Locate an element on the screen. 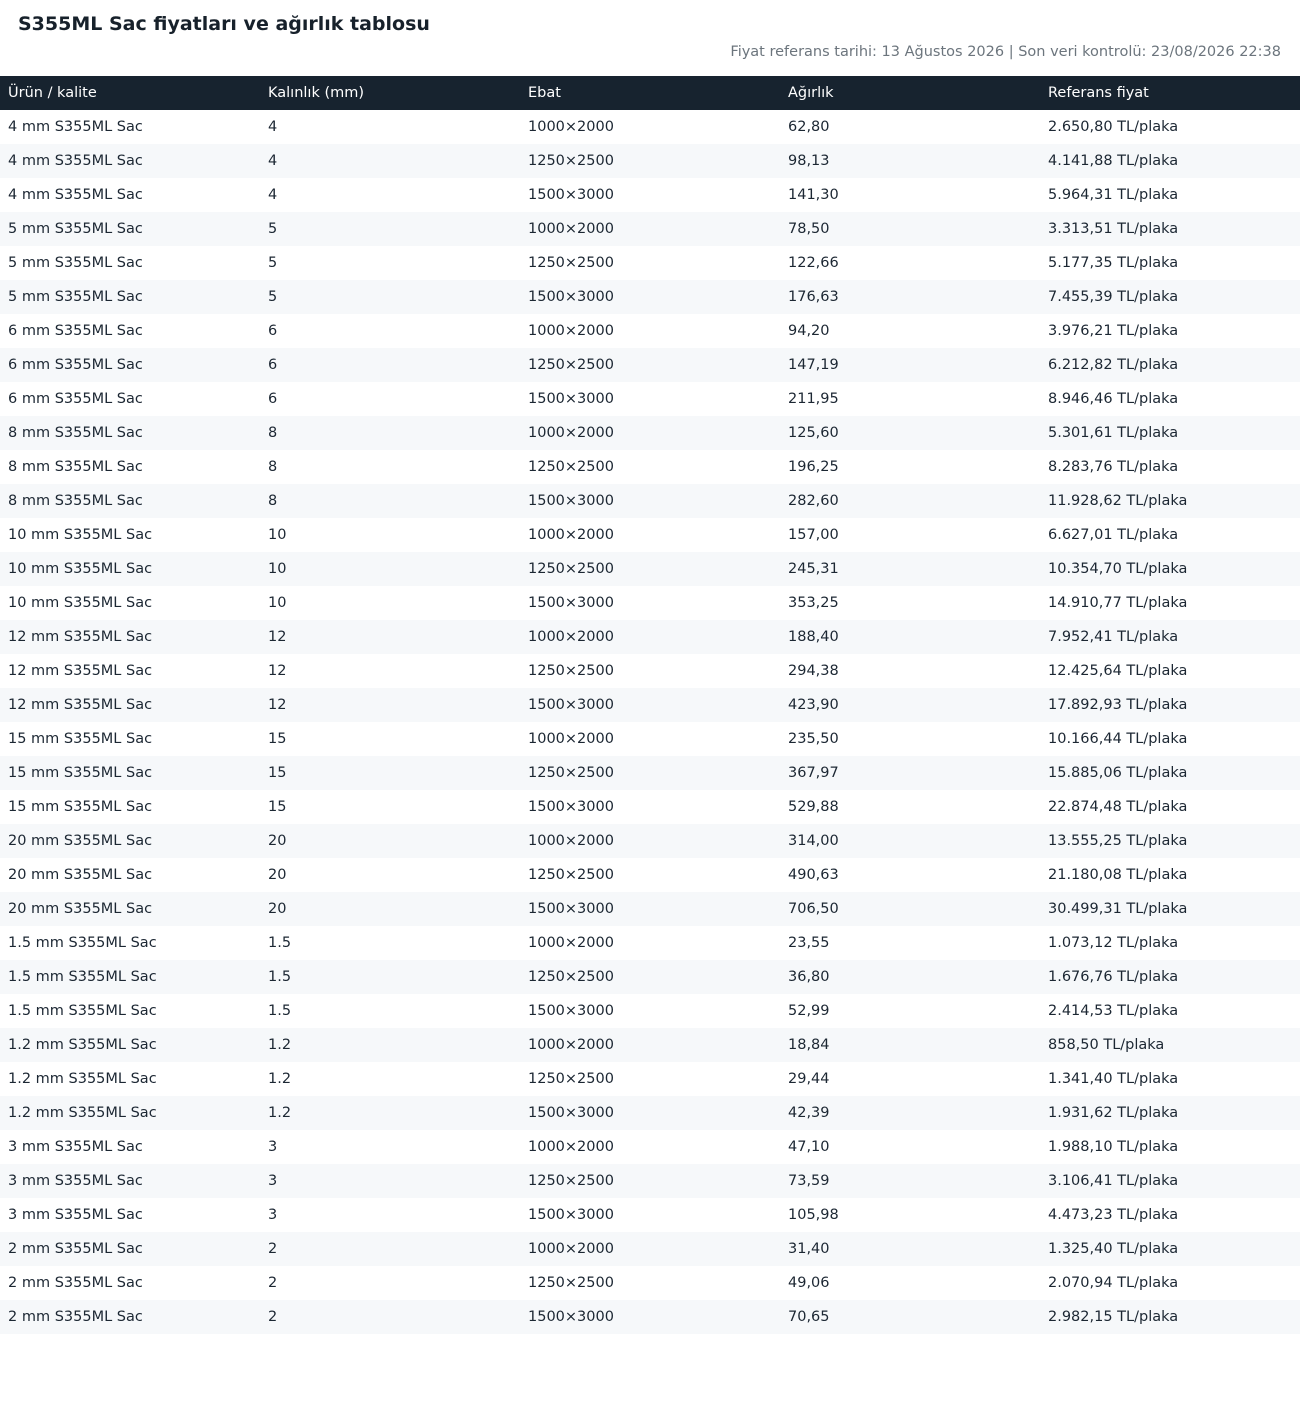 The width and height of the screenshot is (1300, 1402). cell-price: 3.106,41 TL/plaka is located at coordinates (1170, 1181).